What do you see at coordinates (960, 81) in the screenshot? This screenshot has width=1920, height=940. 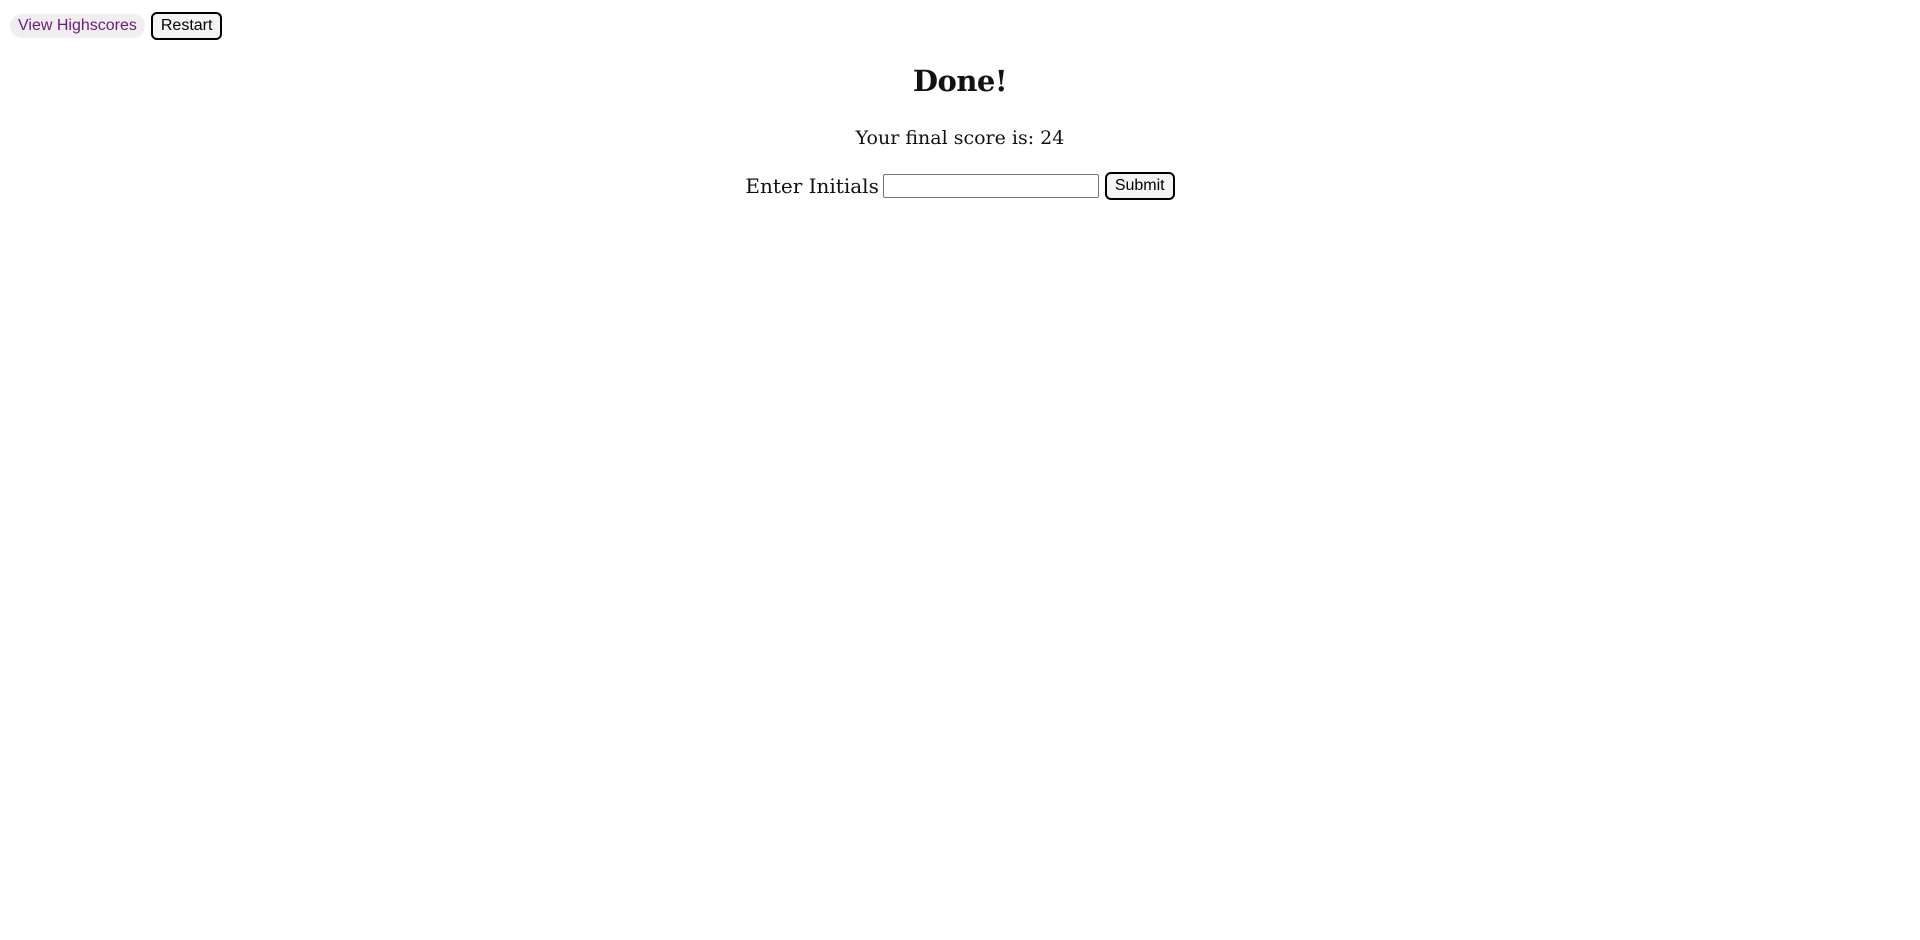 I see `page-title: Done!` at bounding box center [960, 81].